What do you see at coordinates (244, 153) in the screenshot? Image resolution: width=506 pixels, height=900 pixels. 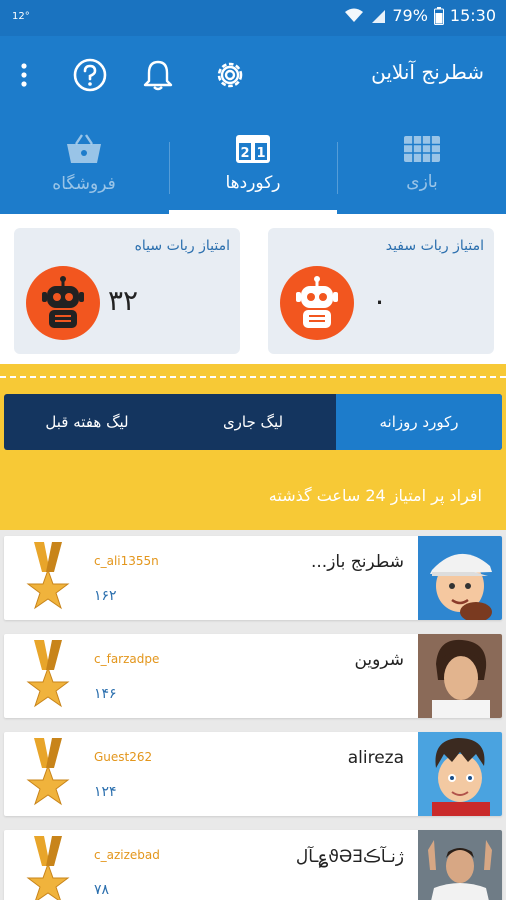 I see `svg-text: 2` at bounding box center [244, 153].